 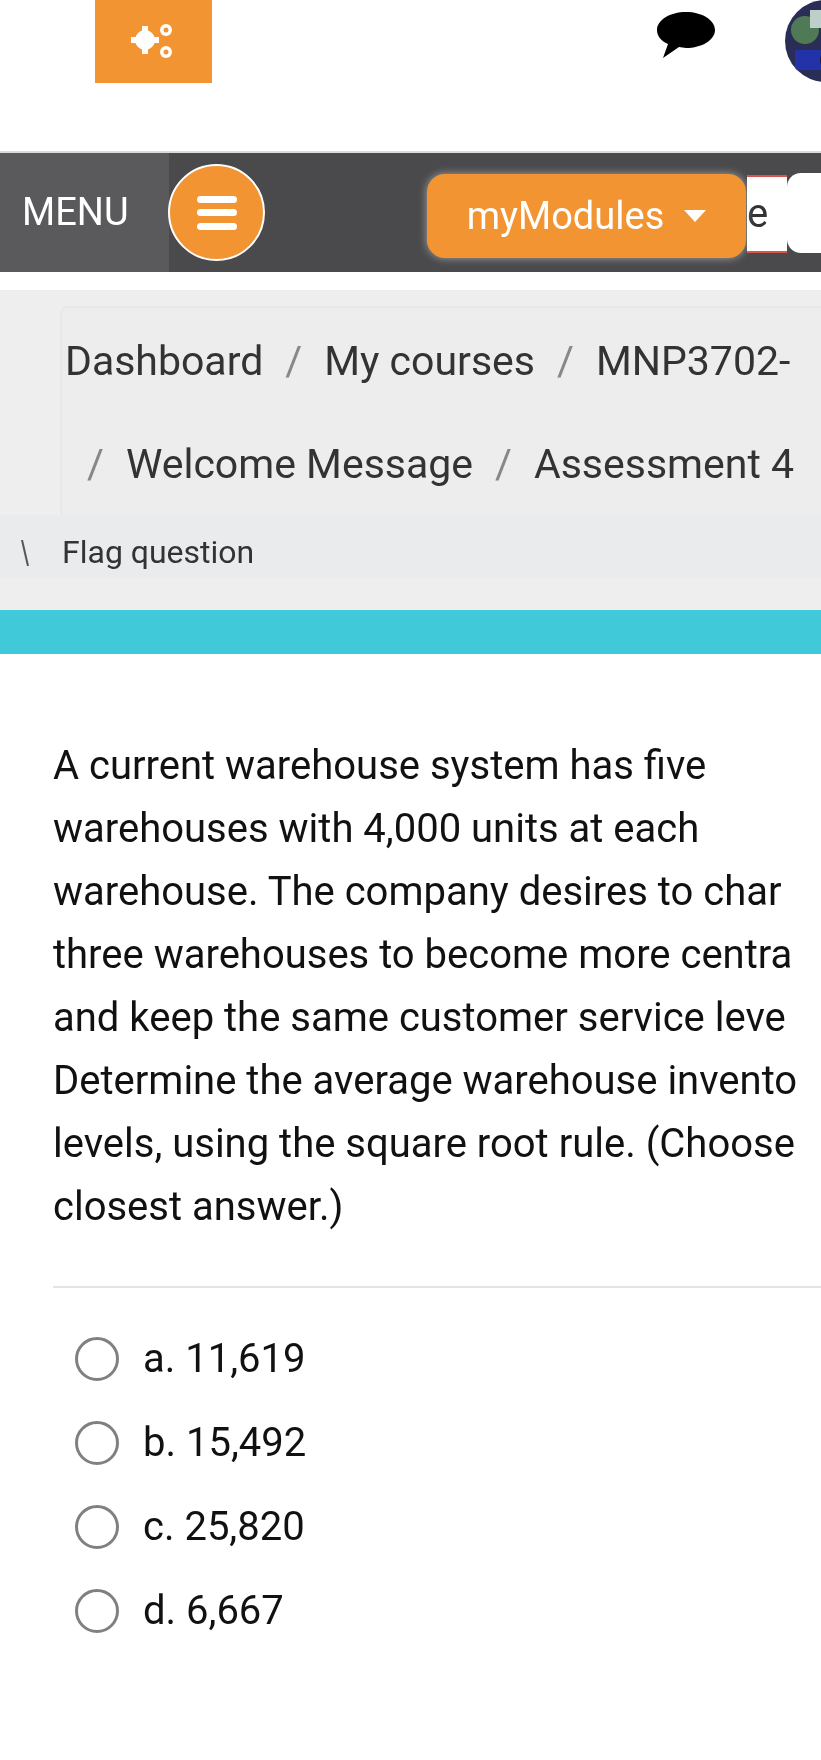 I want to click on breadcrumb-link: MNP3702-, so click(x=693, y=361).